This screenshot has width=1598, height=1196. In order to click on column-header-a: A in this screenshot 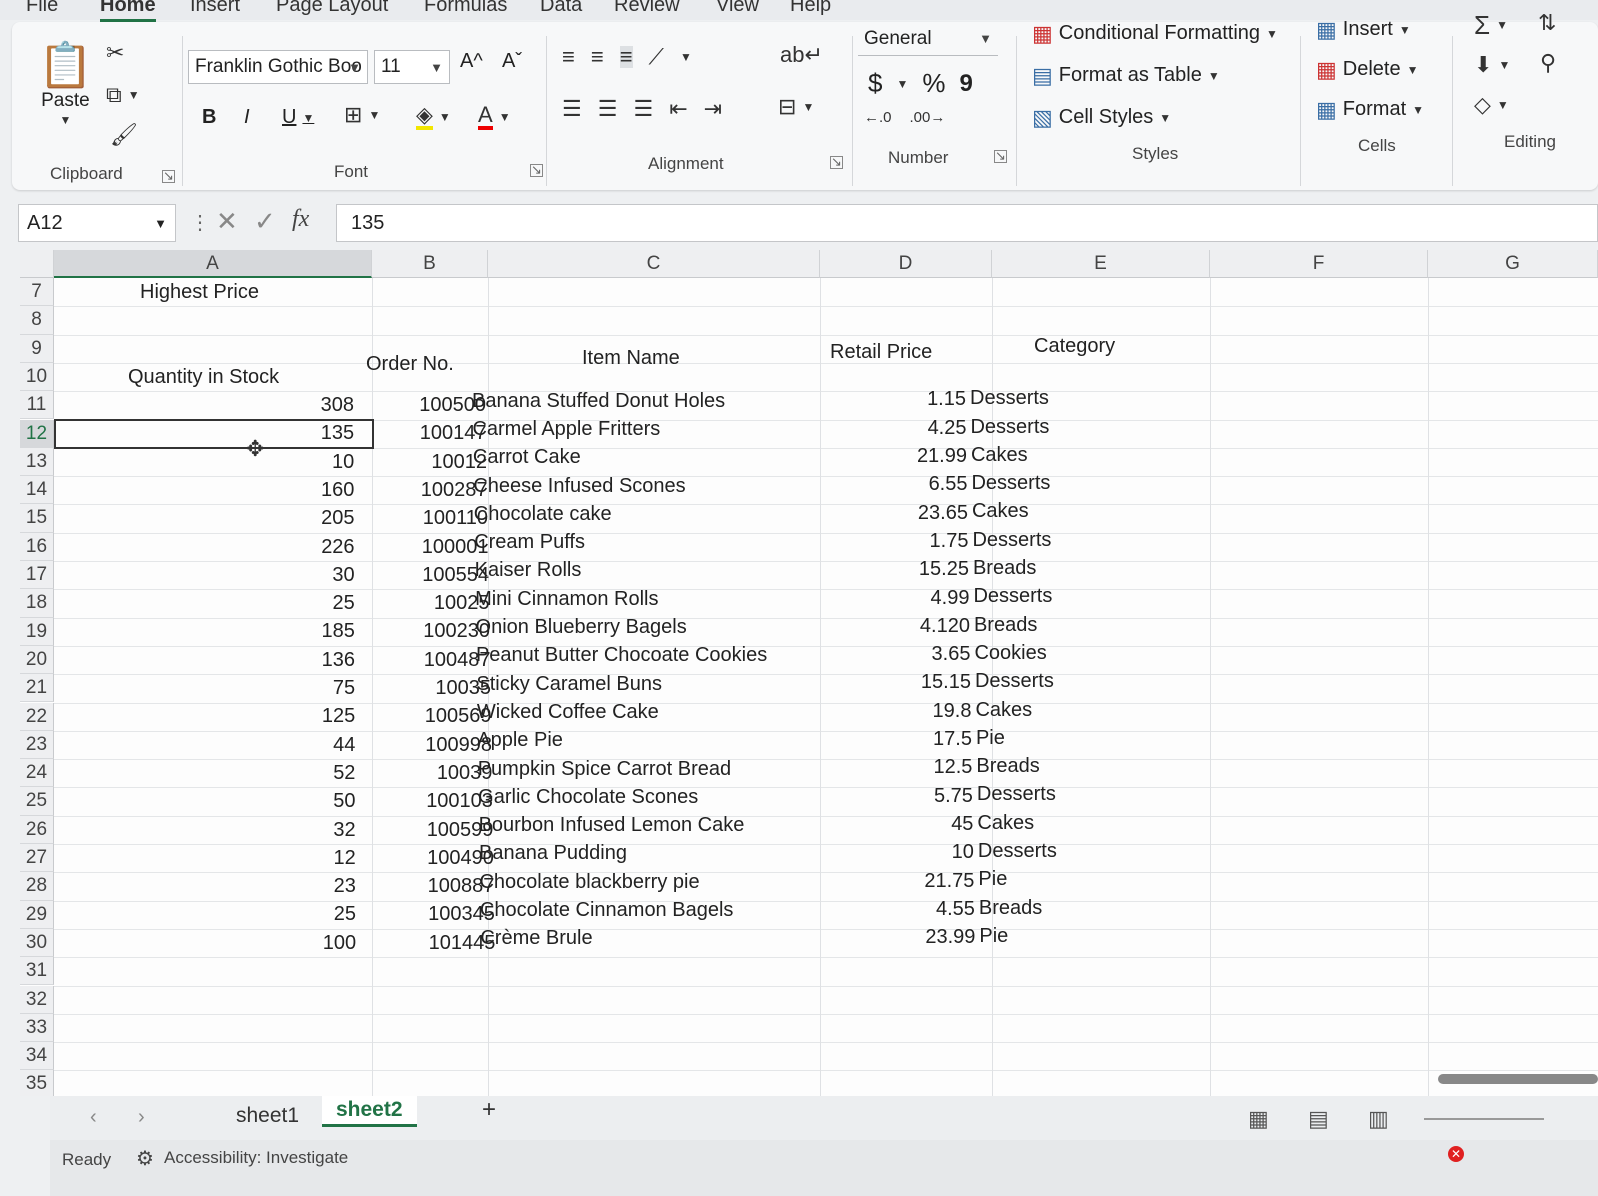, I will do `click(213, 264)`.